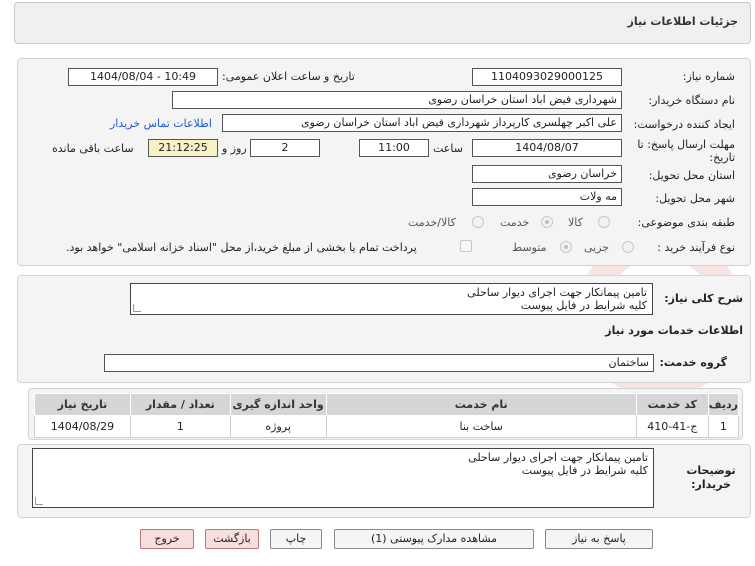 The width and height of the screenshot is (755, 566). Describe the element at coordinates (478, 222) in the screenshot. I see `category-radio-goods-service` at that location.